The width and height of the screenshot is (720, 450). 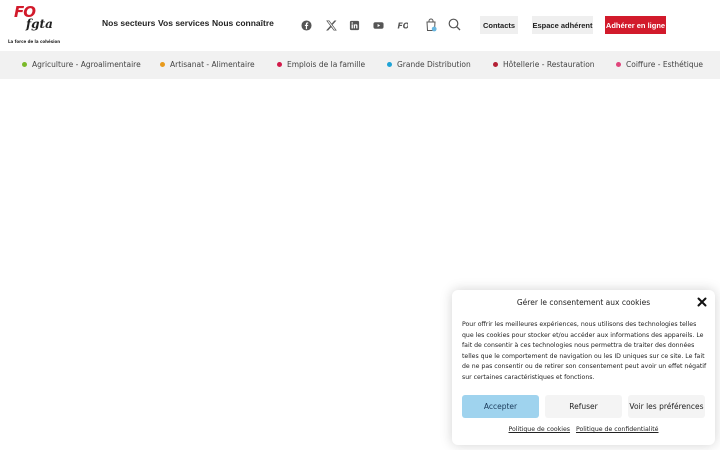 What do you see at coordinates (540, 429) in the screenshot?
I see `cookie-policy-link: Politique de cookies` at bounding box center [540, 429].